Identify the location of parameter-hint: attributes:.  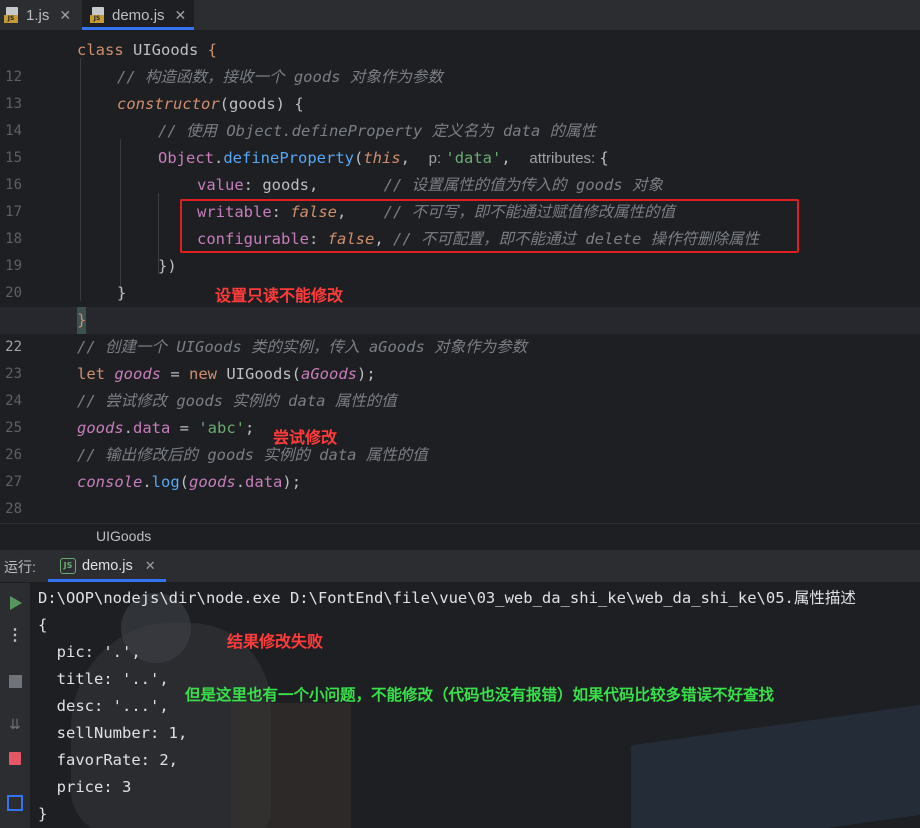
(564, 158).